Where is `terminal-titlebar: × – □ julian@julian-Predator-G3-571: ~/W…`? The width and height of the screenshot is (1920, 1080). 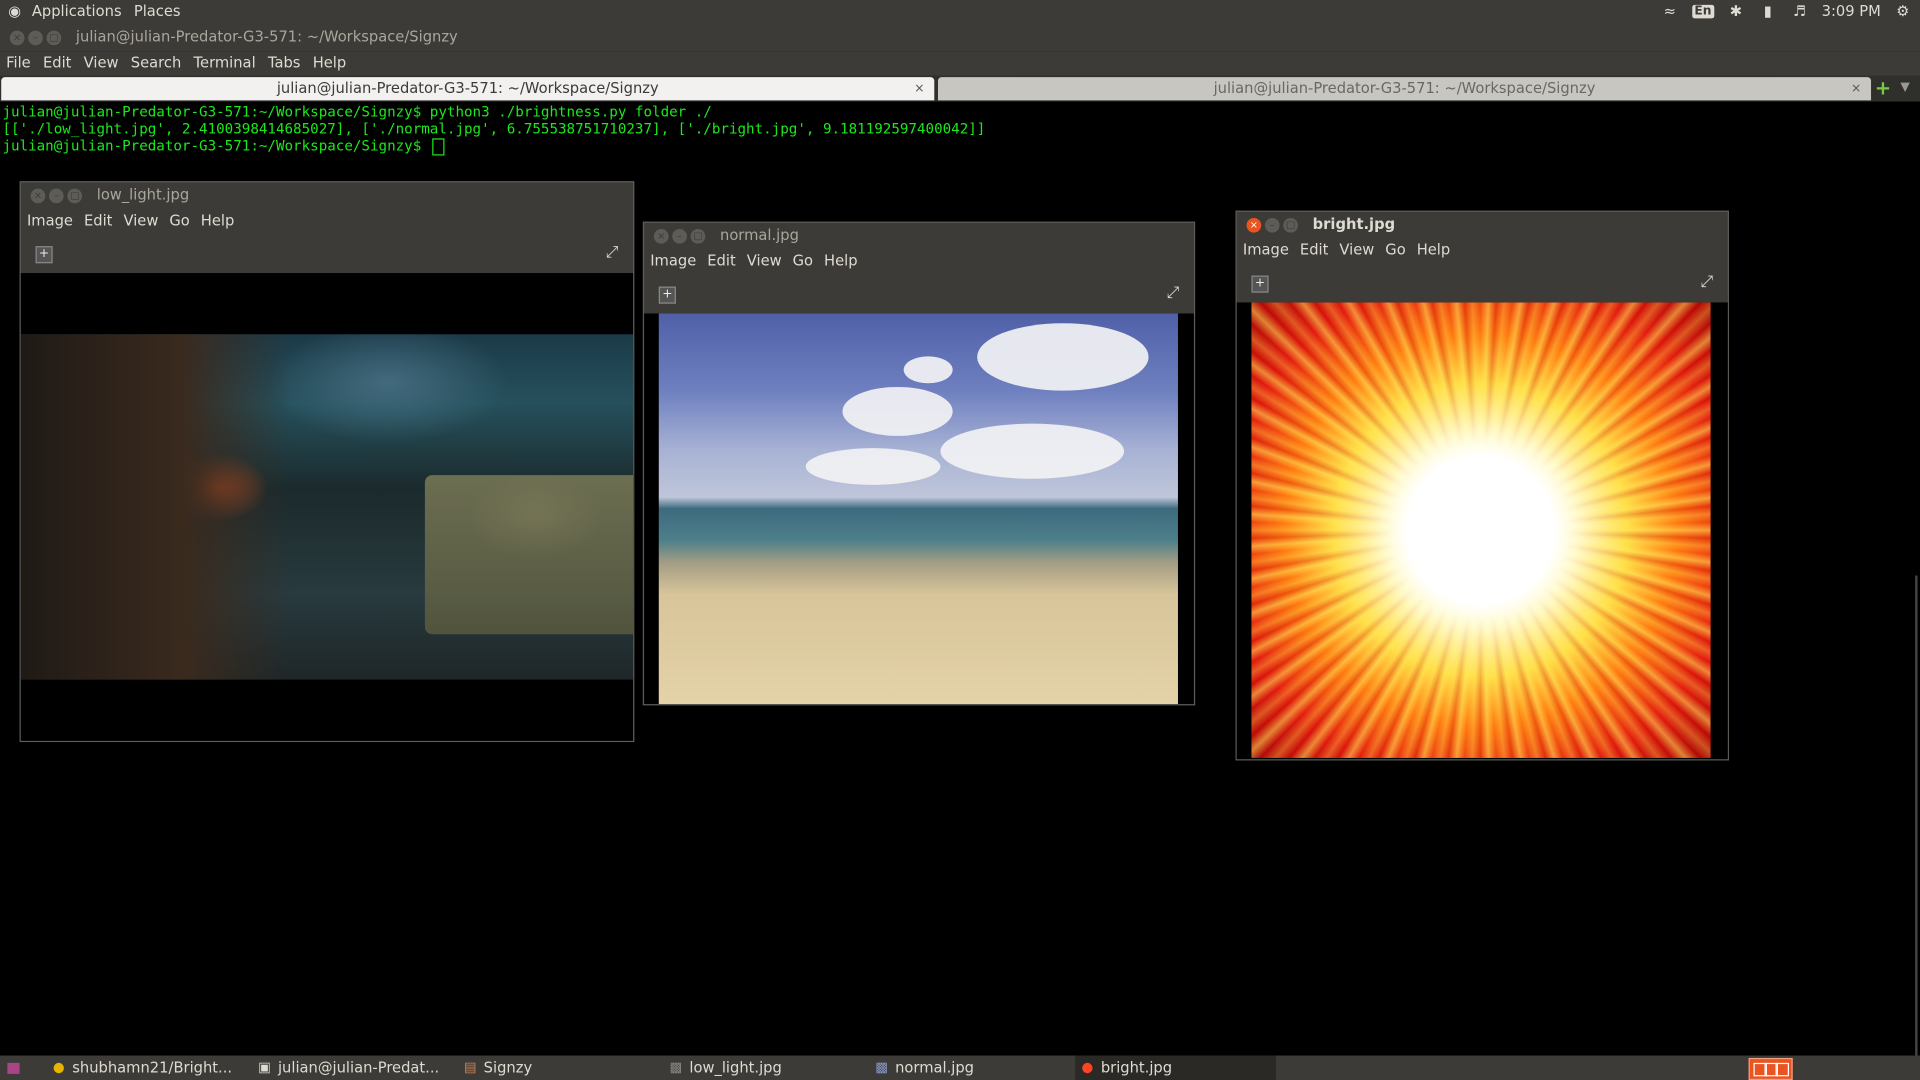
terminal-titlebar: × – □ julian@julian-Predator-G3-571: ~/W… is located at coordinates (960, 38).